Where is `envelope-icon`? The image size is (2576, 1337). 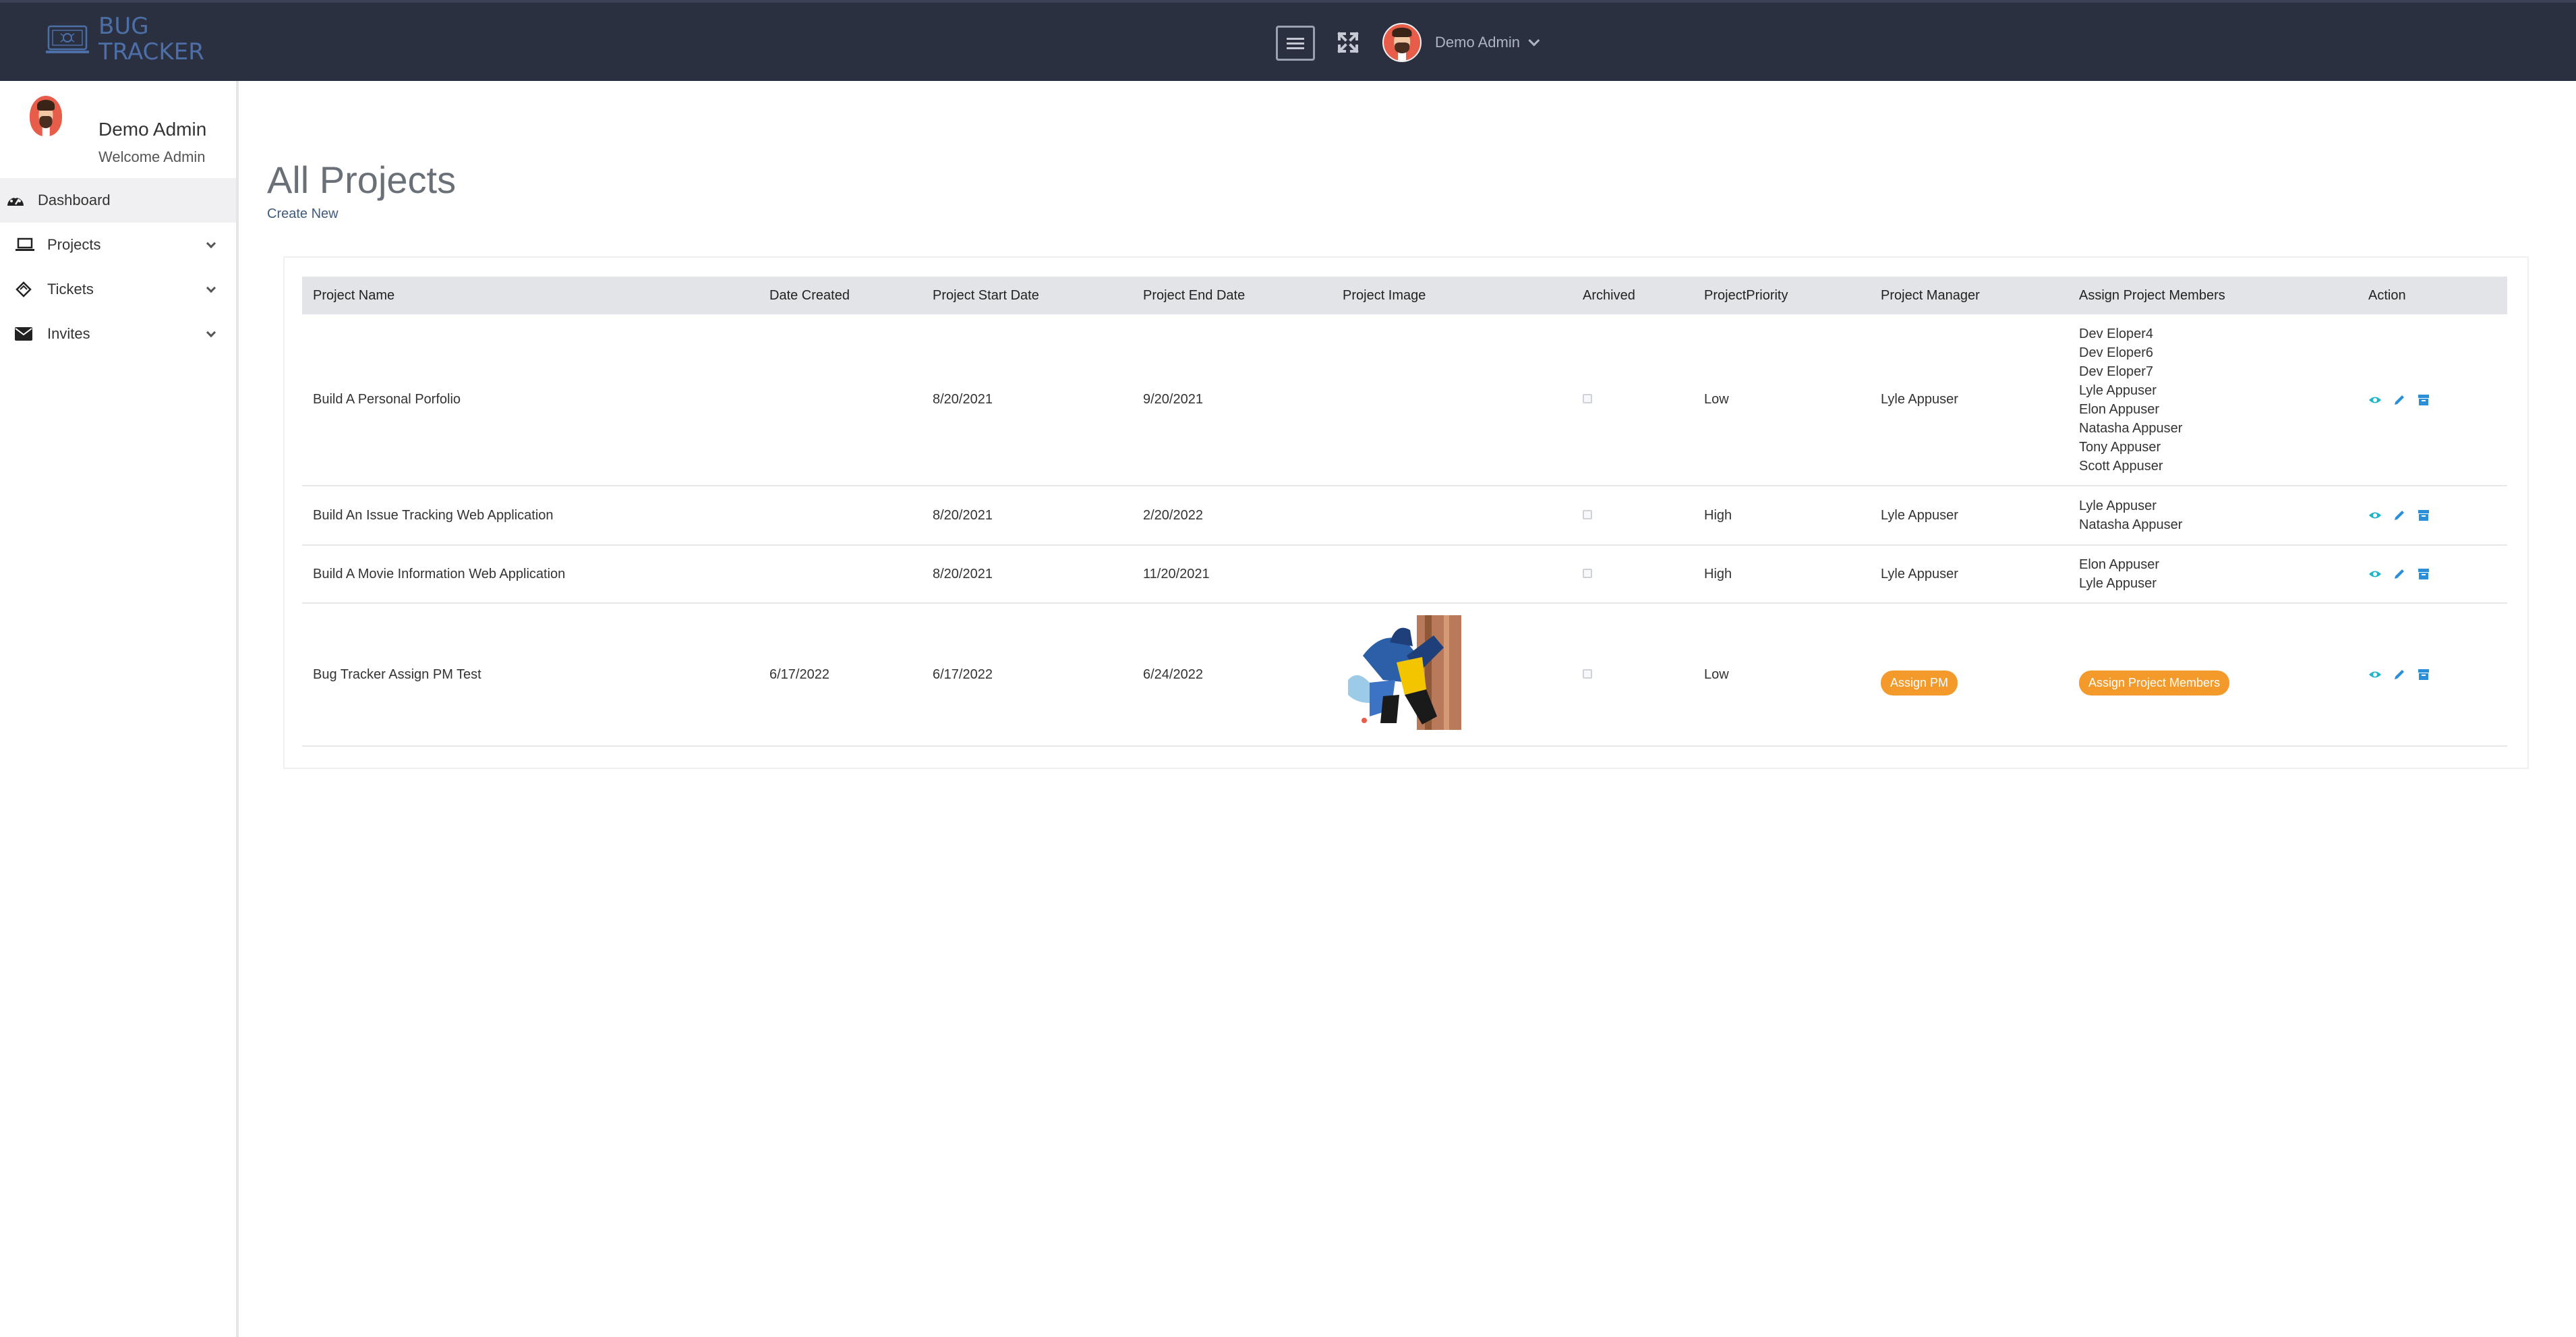 envelope-icon is located at coordinates (24, 334).